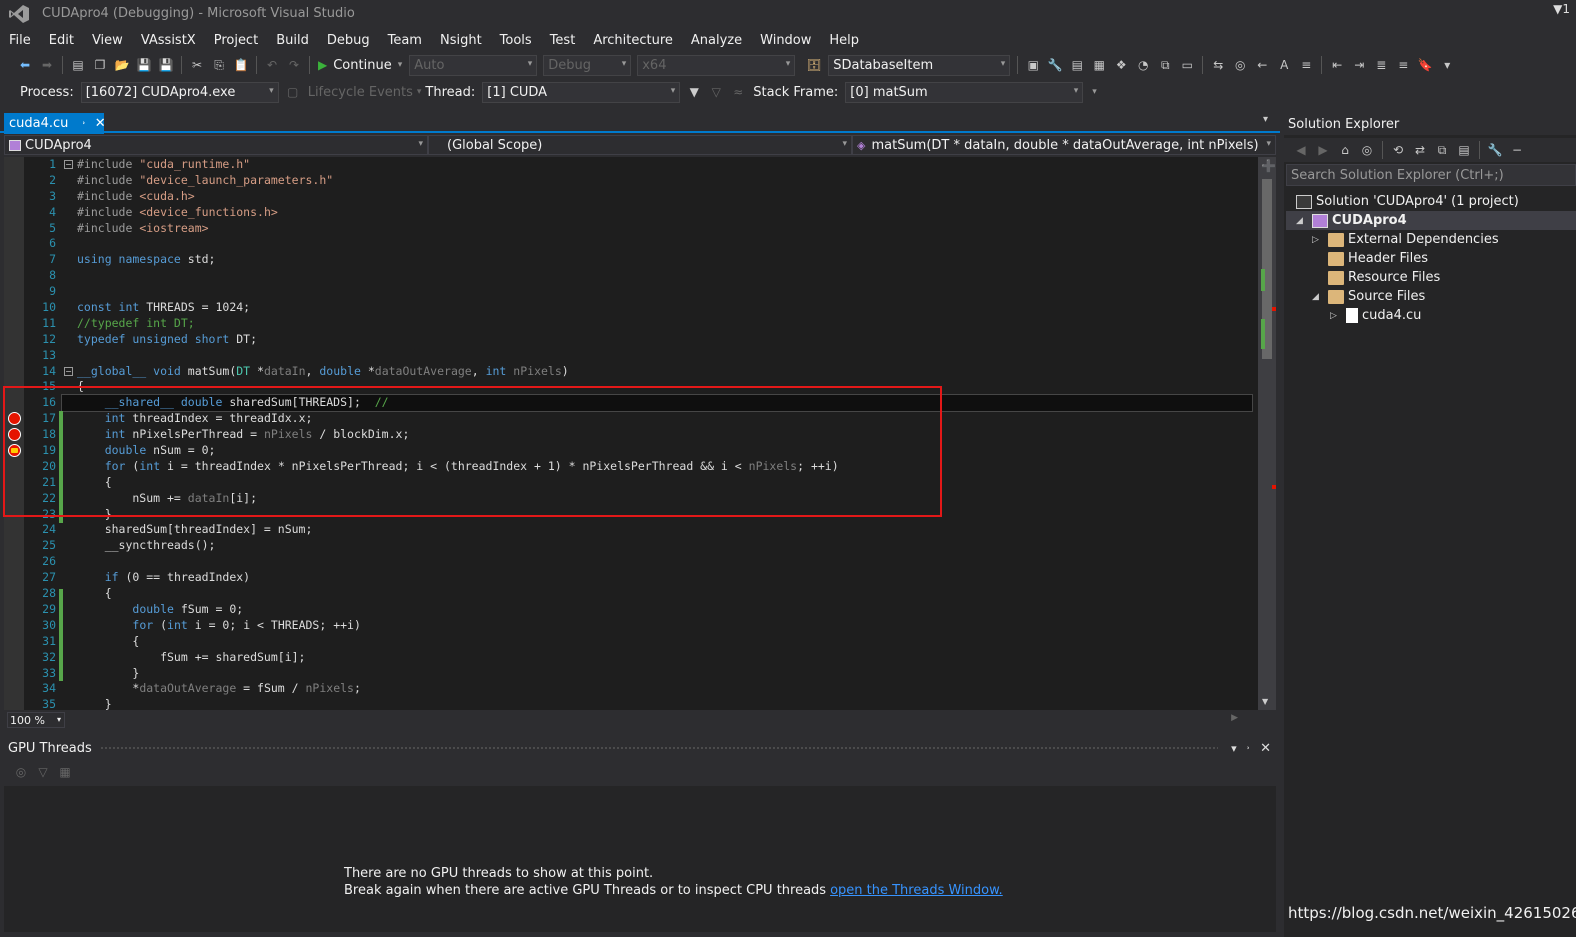 Image resolution: width=1576 pixels, height=937 pixels. Describe the element at coordinates (657, 578) in the screenshot. I see `code-line: if (0 == threadIndex)` at that location.